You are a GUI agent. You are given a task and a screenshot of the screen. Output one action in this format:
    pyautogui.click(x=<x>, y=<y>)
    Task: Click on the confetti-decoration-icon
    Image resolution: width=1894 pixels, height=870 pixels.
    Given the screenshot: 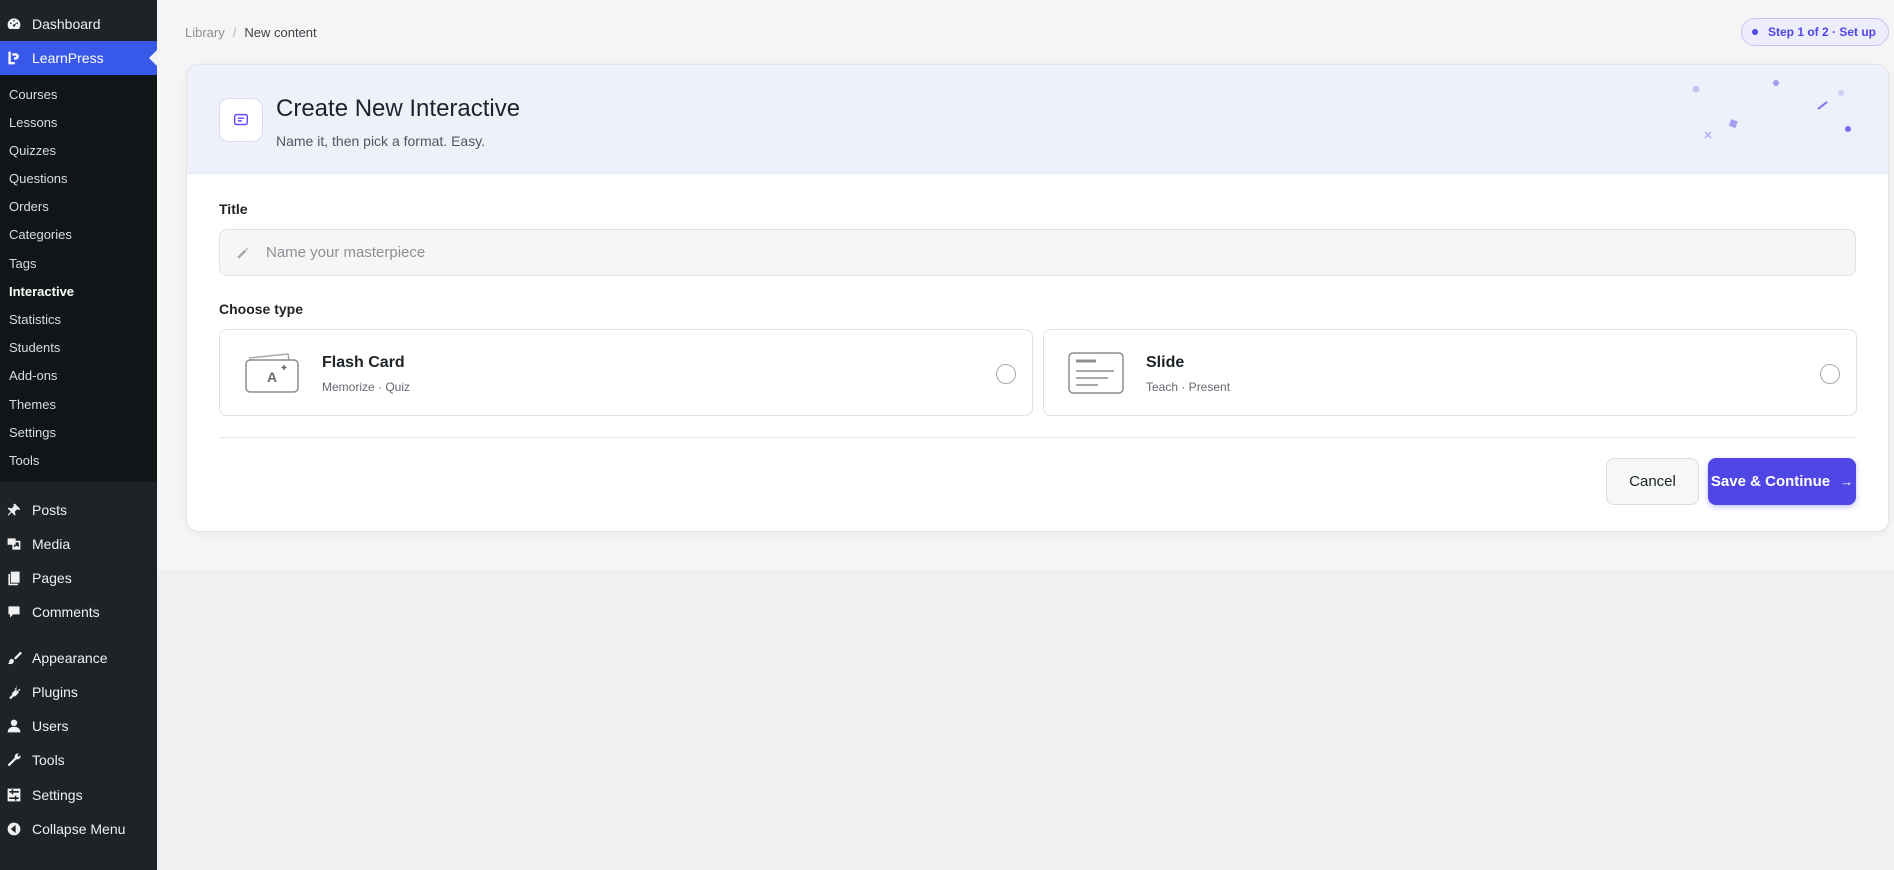 What is the action you would take?
    pyautogui.click(x=1771, y=109)
    